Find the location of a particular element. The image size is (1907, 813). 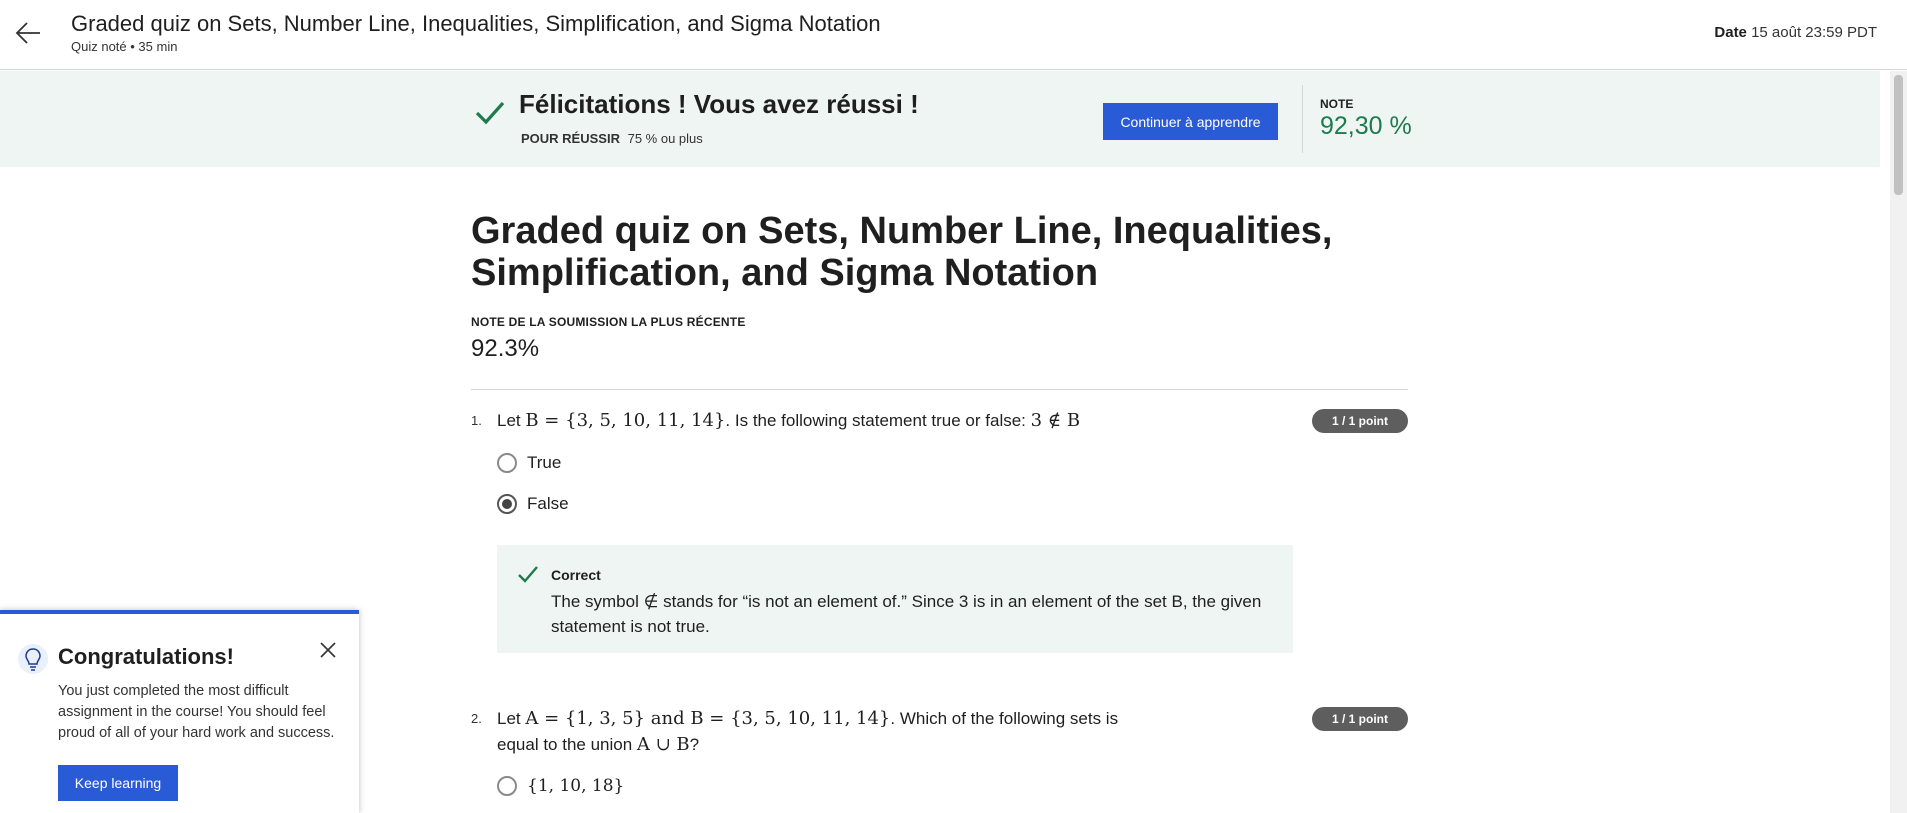

option-label: {1, 10, 18} is located at coordinates (576, 786).